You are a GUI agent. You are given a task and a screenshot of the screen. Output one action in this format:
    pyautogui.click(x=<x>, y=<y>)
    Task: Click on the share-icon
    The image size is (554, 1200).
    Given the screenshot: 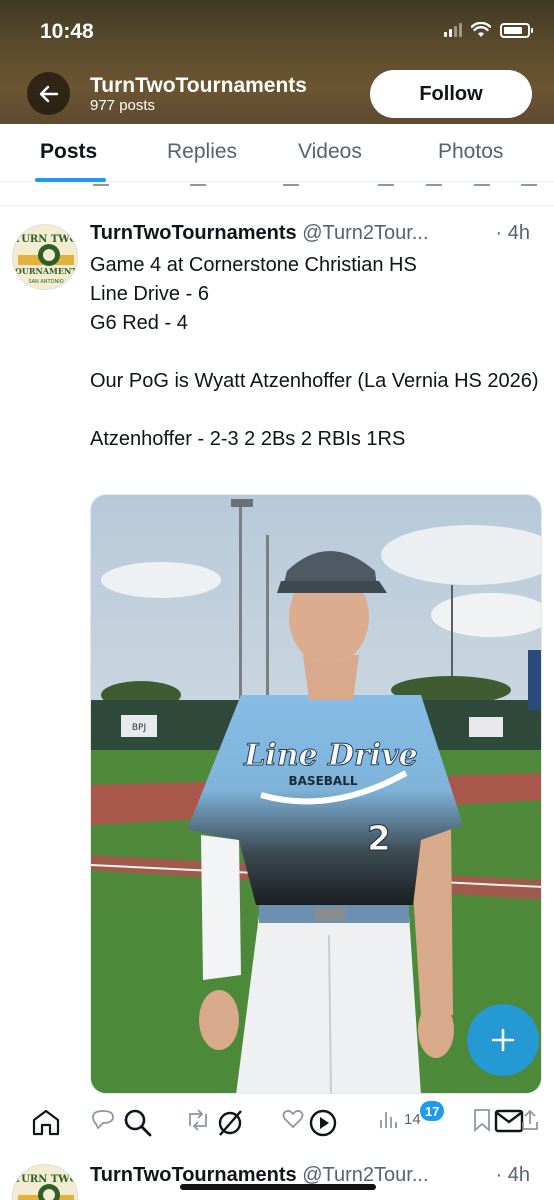 What is the action you would take?
    pyautogui.click(x=530, y=1120)
    